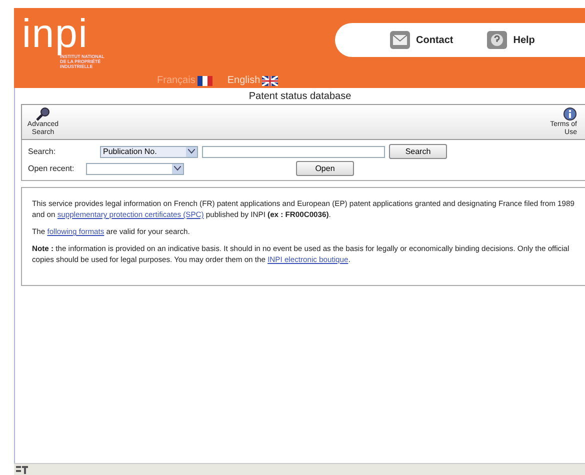  What do you see at coordinates (511, 40) in the screenshot?
I see `header-link: Help` at bounding box center [511, 40].